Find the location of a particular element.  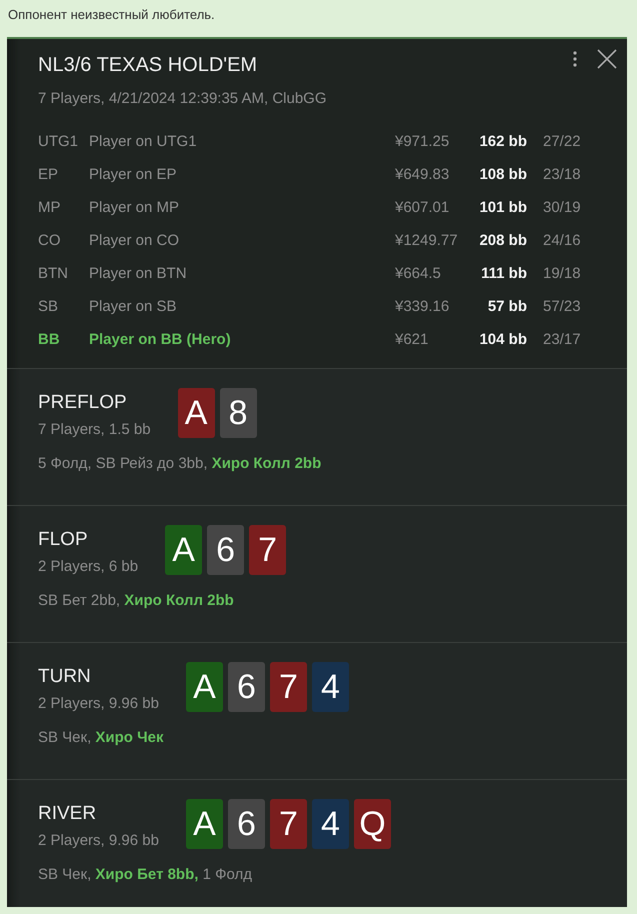

street-name: PREFLOP is located at coordinates (82, 403).